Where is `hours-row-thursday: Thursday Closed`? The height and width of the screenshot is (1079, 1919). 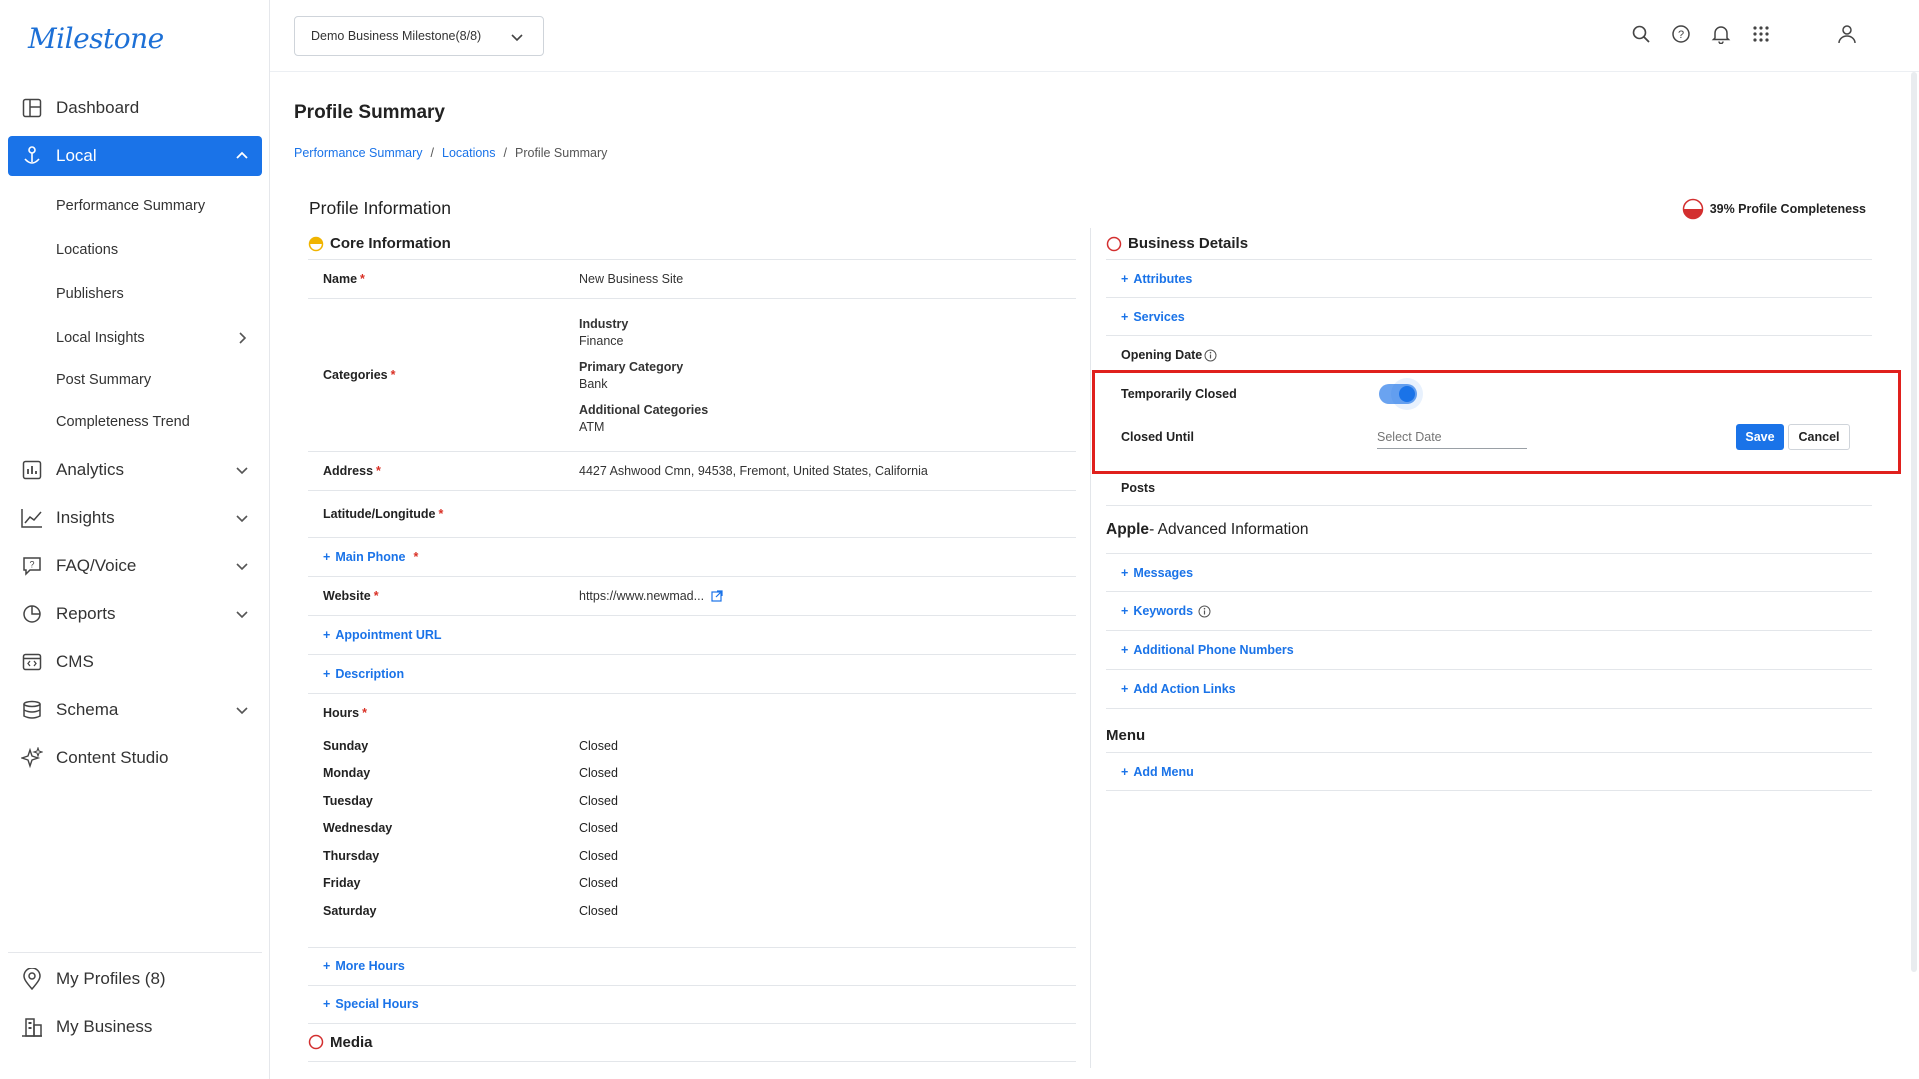 hours-row-thursday: Thursday Closed is located at coordinates (692, 856).